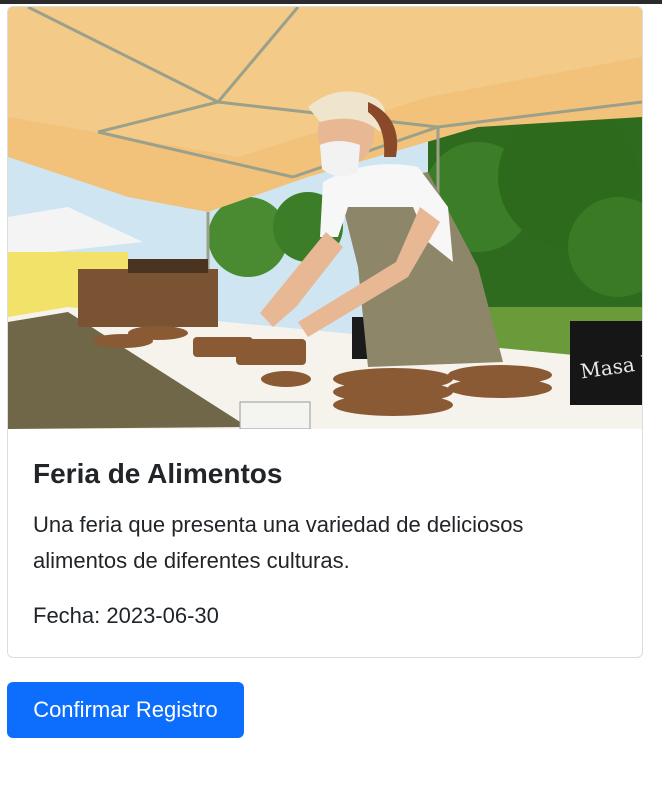 Image resolution: width=662 pixels, height=802 pixels. Describe the element at coordinates (331, 2) in the screenshot. I see `top-bar` at that location.